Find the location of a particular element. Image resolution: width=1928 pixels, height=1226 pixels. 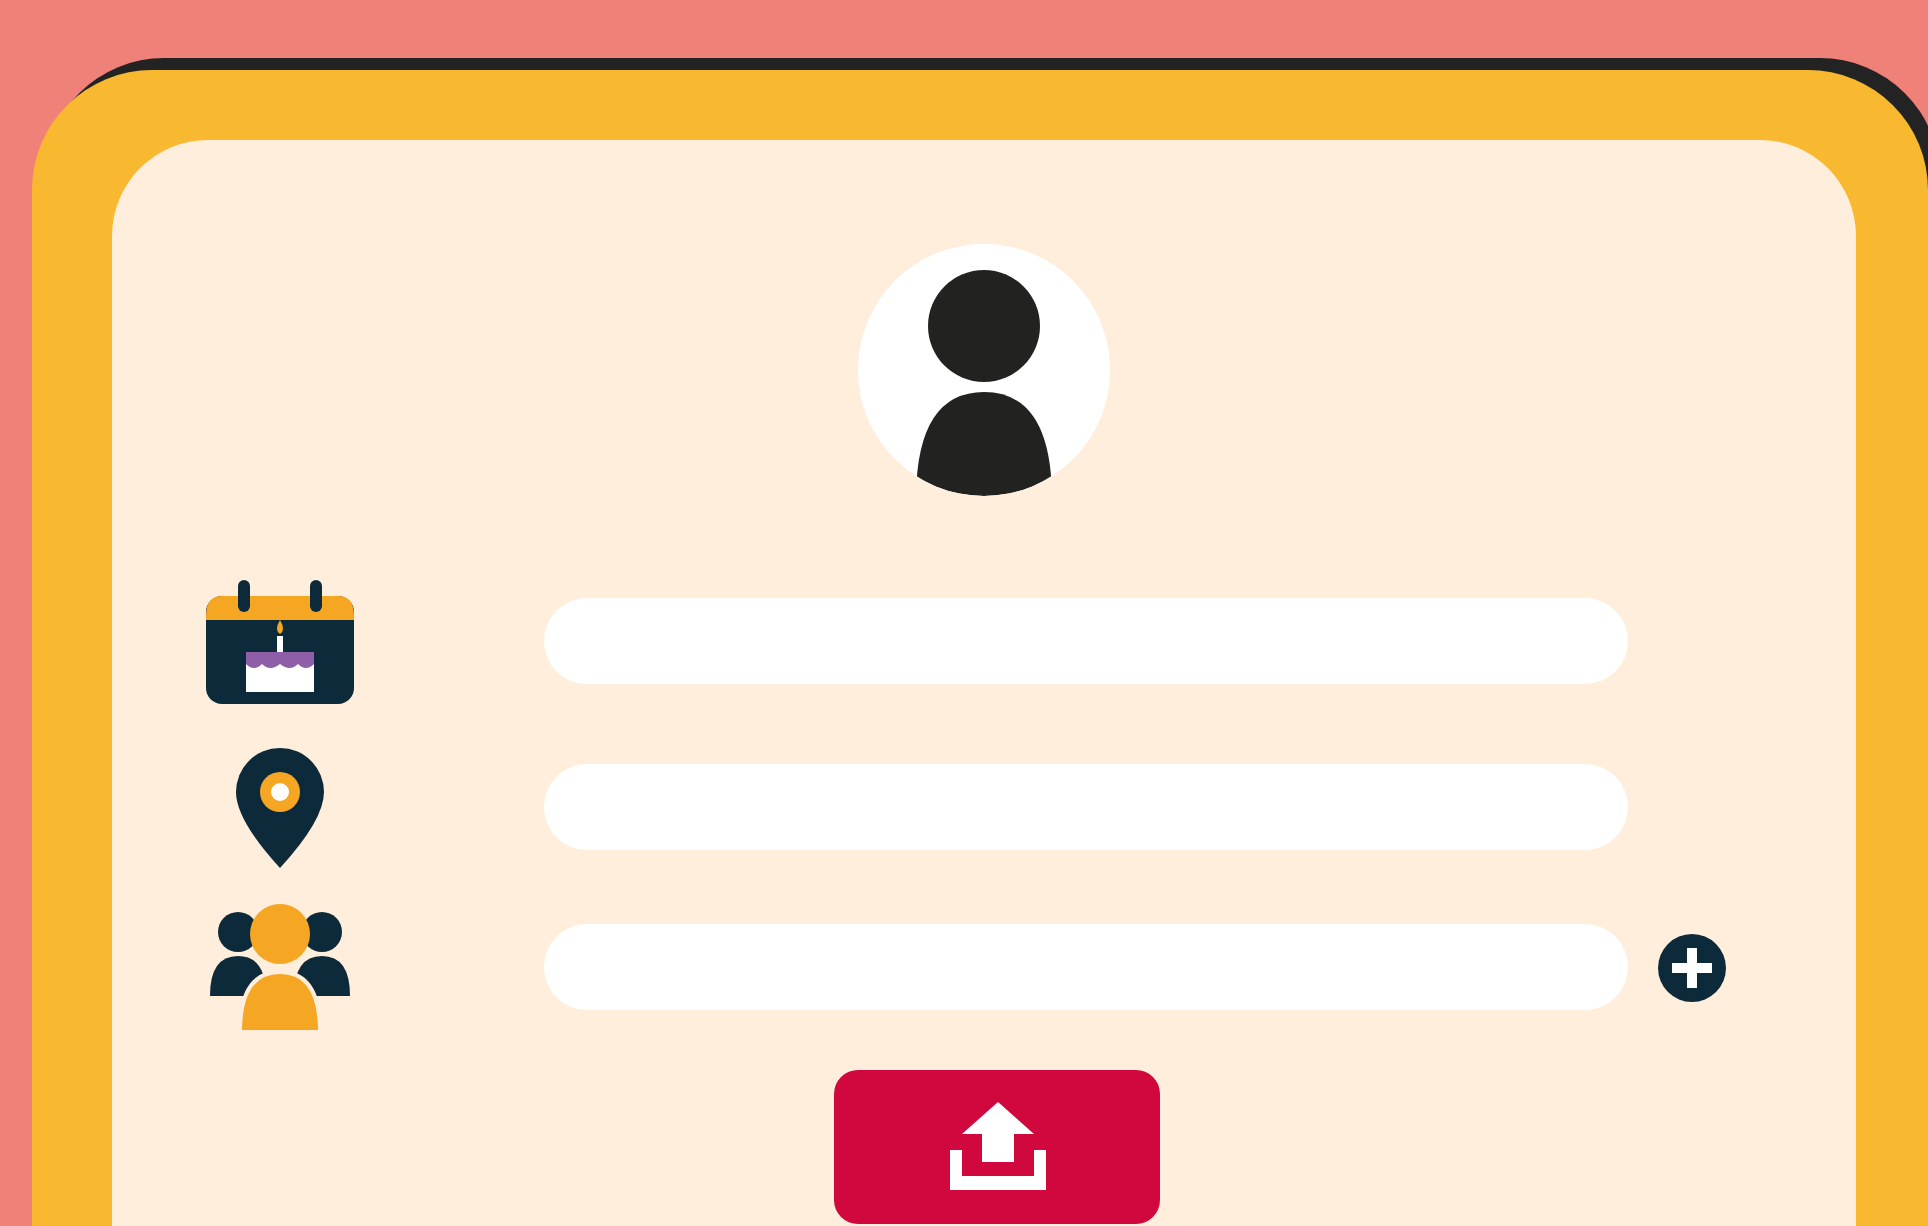

upload-icon is located at coordinates (997, 1146).